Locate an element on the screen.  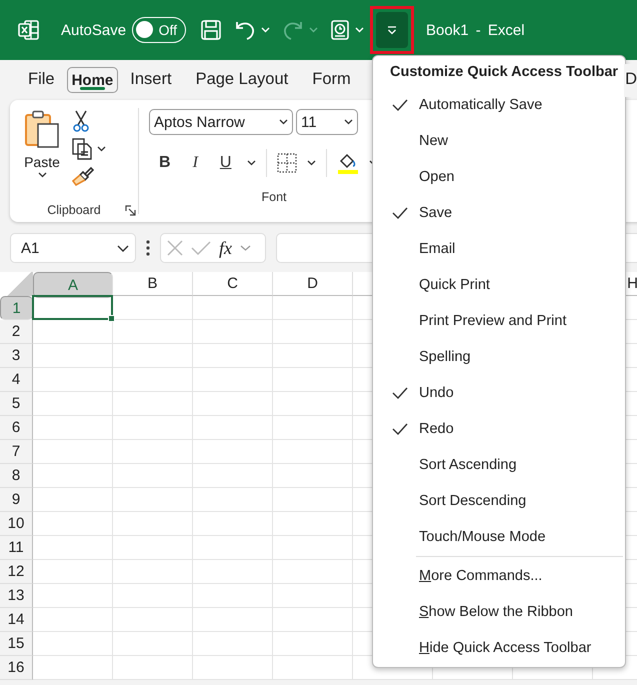
menu-item: Sort Ascending is located at coordinates (499, 465).